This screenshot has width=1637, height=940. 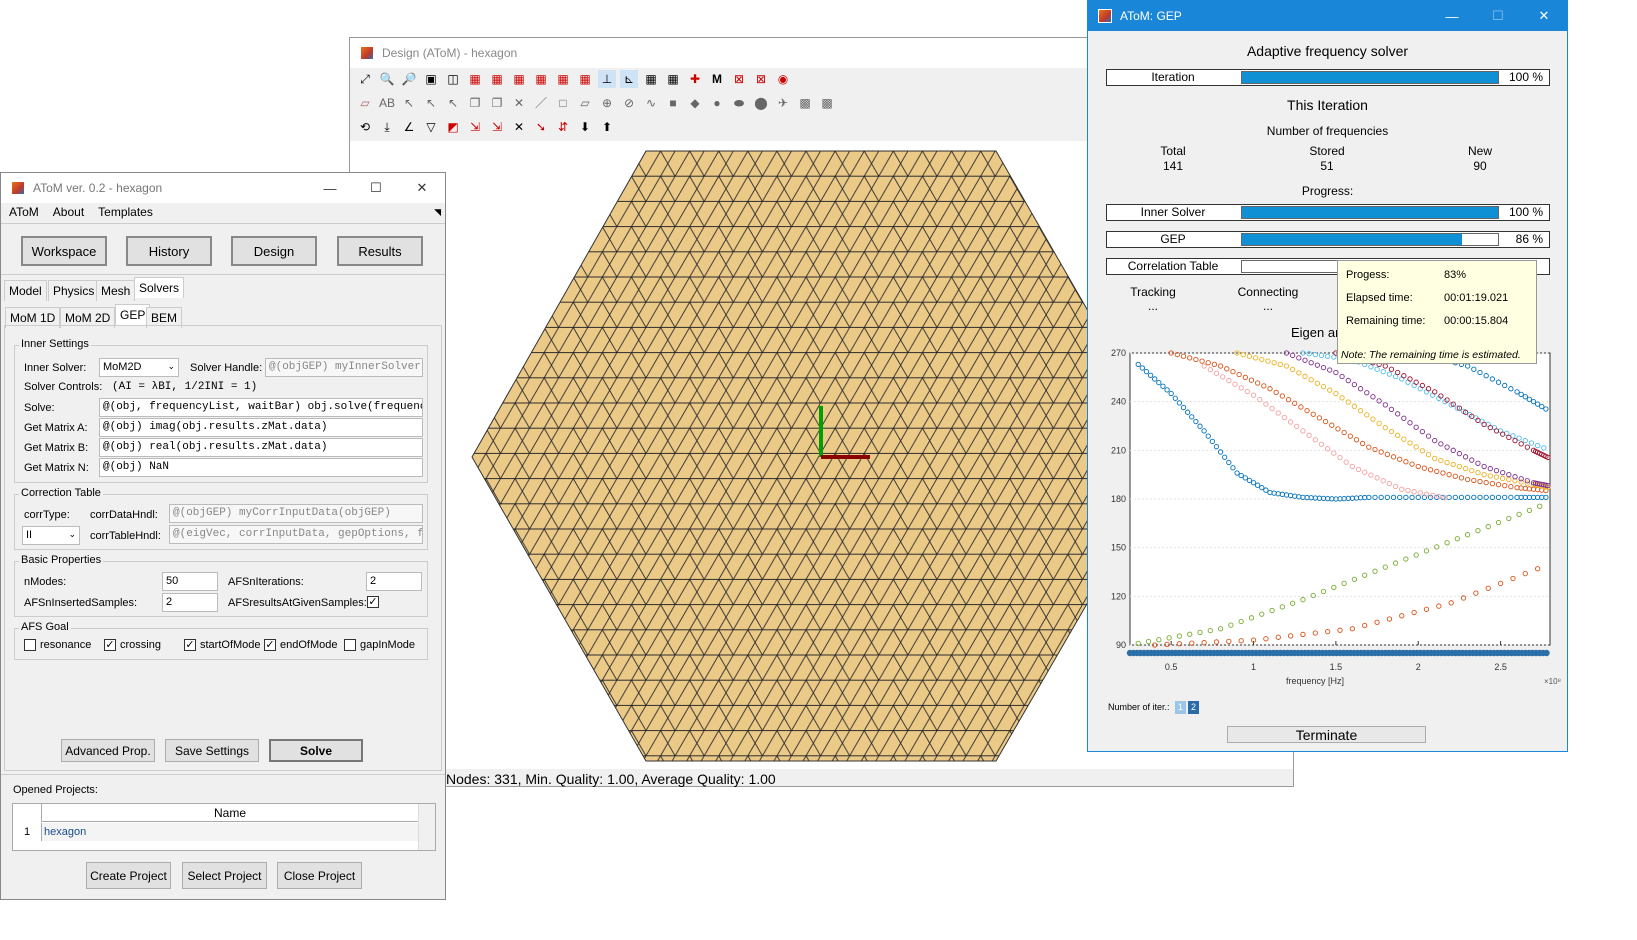 What do you see at coordinates (387, 103) in the screenshot?
I see `text-icon: AB` at bounding box center [387, 103].